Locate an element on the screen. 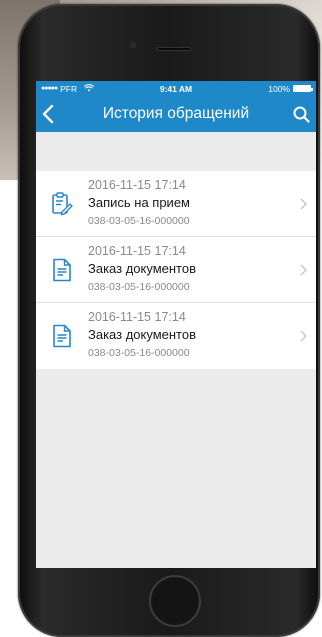 The height and width of the screenshot is (637, 322). page-title: История обращений is located at coordinates (176, 113).